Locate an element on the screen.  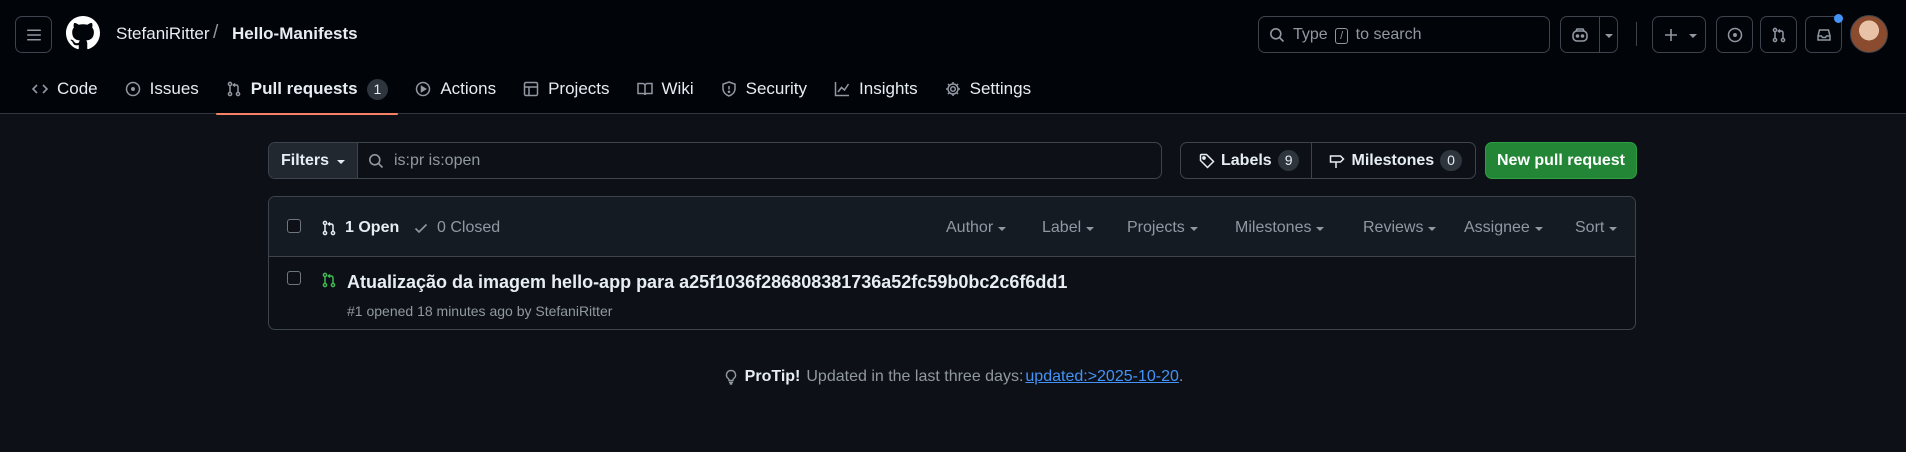
pull-requests-count: 1 is located at coordinates (377, 89).